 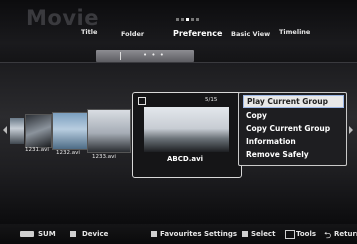 What do you see at coordinates (27, 234) in the screenshot?
I see `sum-icon` at bounding box center [27, 234].